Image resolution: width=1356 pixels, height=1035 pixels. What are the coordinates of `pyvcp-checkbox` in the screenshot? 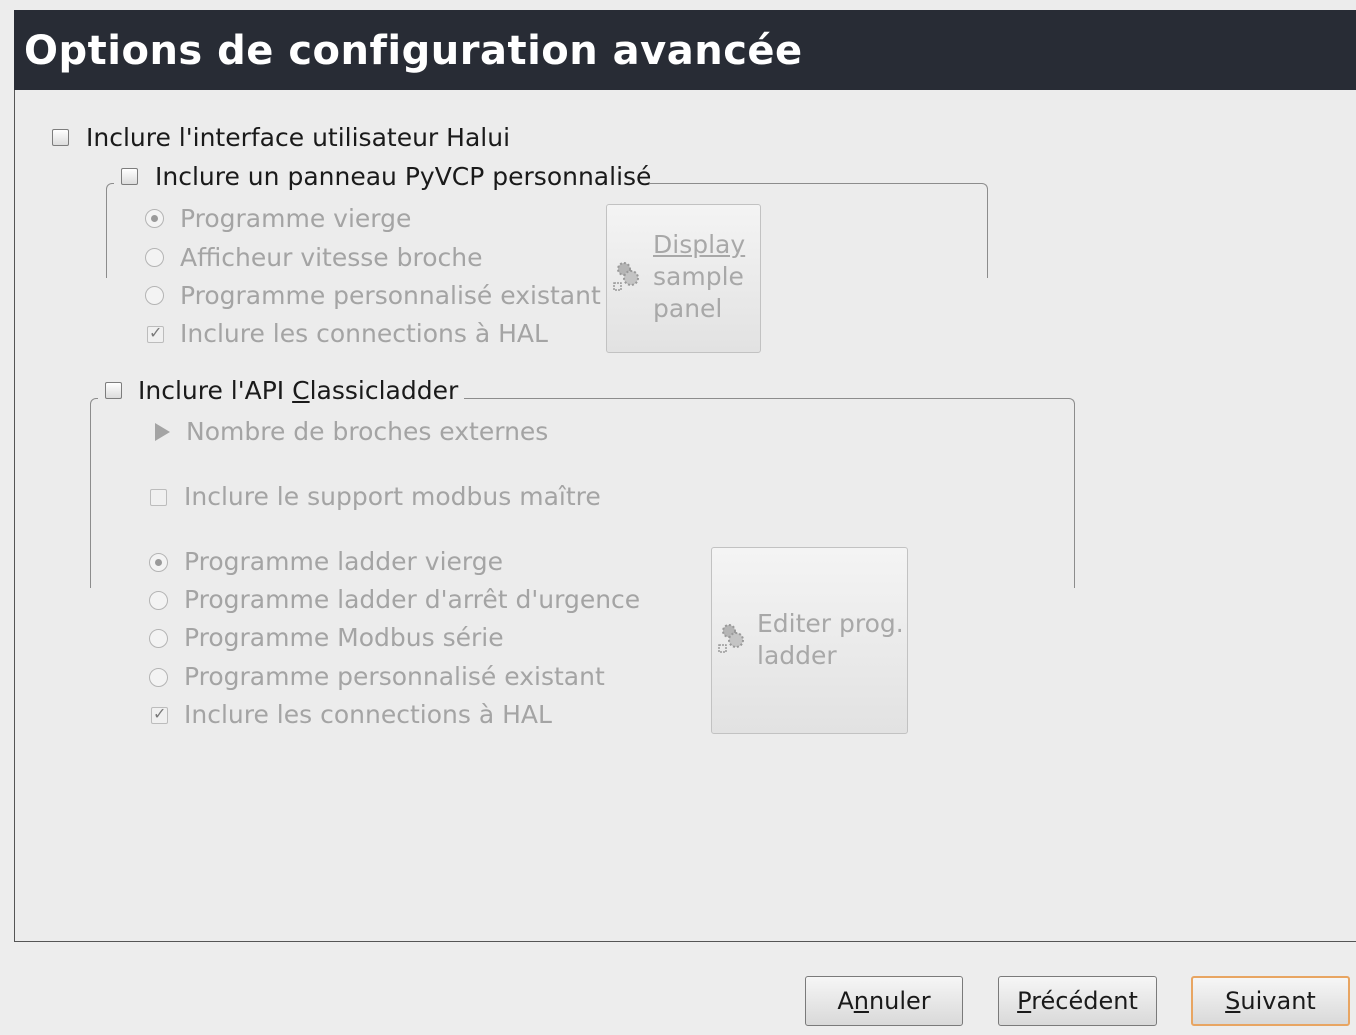 It's located at (129, 176).